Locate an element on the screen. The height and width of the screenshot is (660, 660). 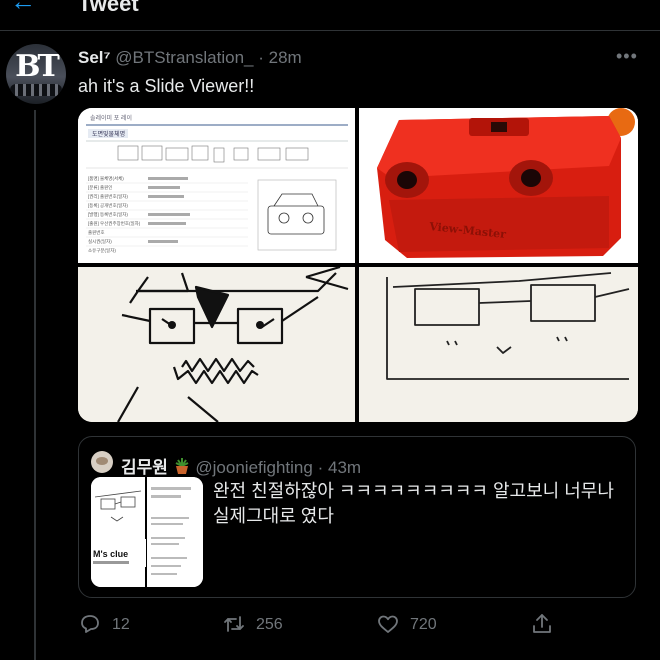
tweet-timestamp: 28m is located at coordinates (285, 57).